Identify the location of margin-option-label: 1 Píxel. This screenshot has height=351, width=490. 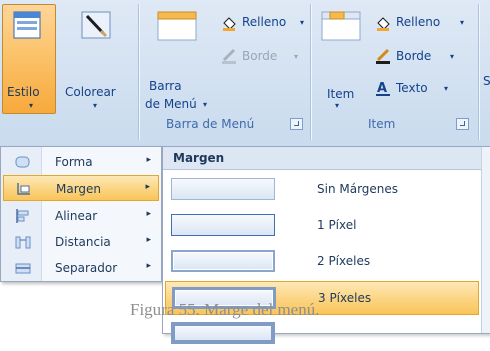
(337, 225).